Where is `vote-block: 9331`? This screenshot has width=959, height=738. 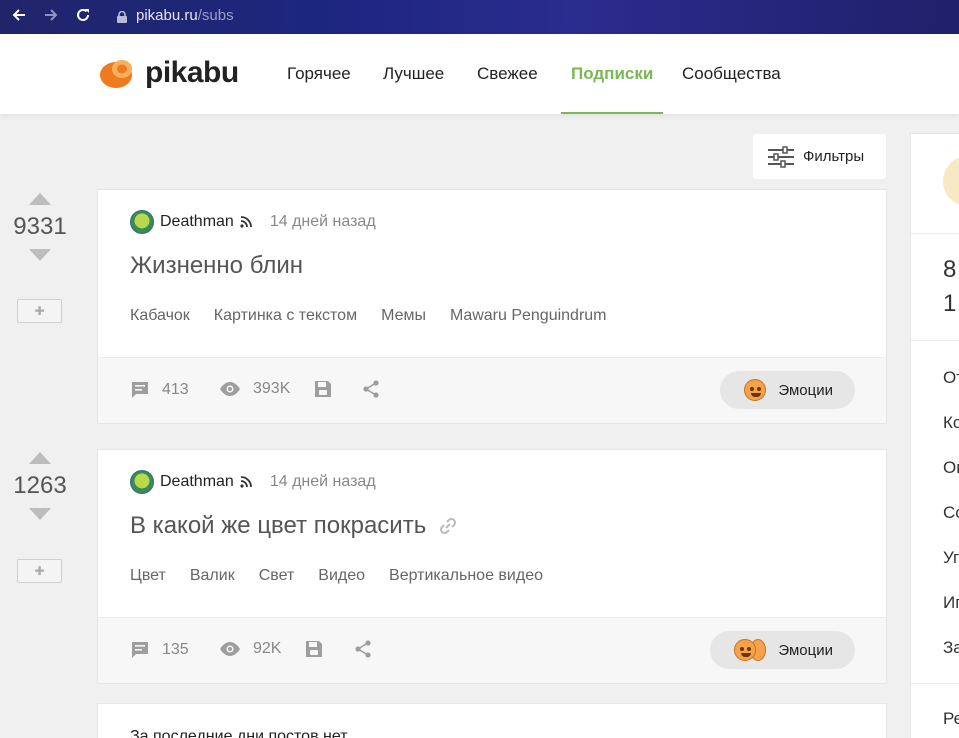
vote-block: 9331 is located at coordinates (40, 227).